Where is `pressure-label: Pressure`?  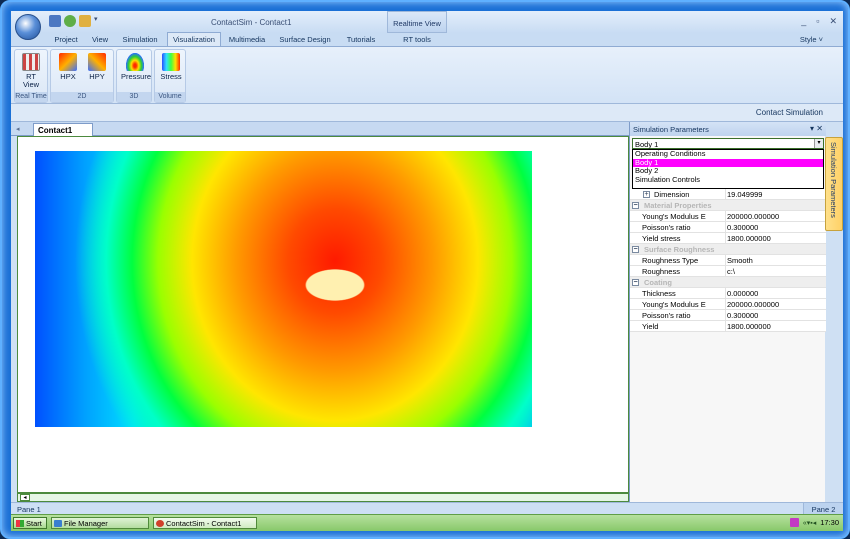
pressure-label: Pressure is located at coordinates (136, 76).